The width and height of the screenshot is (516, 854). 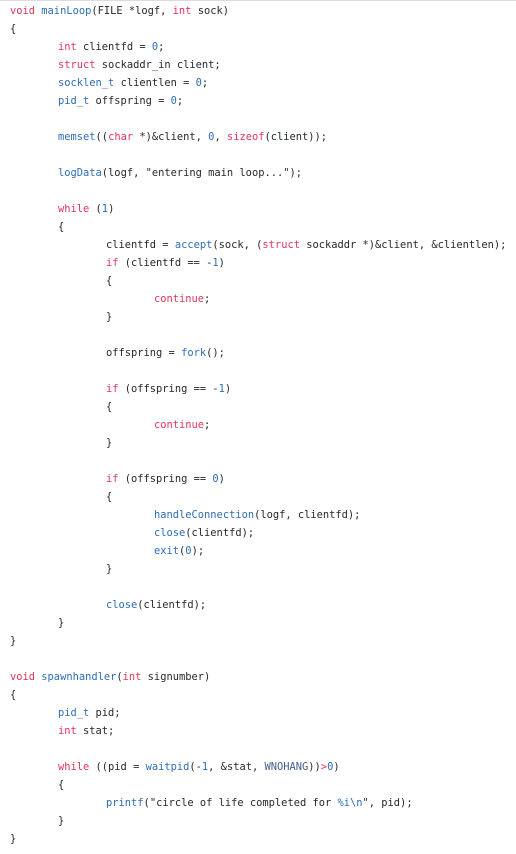 What do you see at coordinates (155, 83) in the screenshot?
I see `plain-token: clientlen =` at bounding box center [155, 83].